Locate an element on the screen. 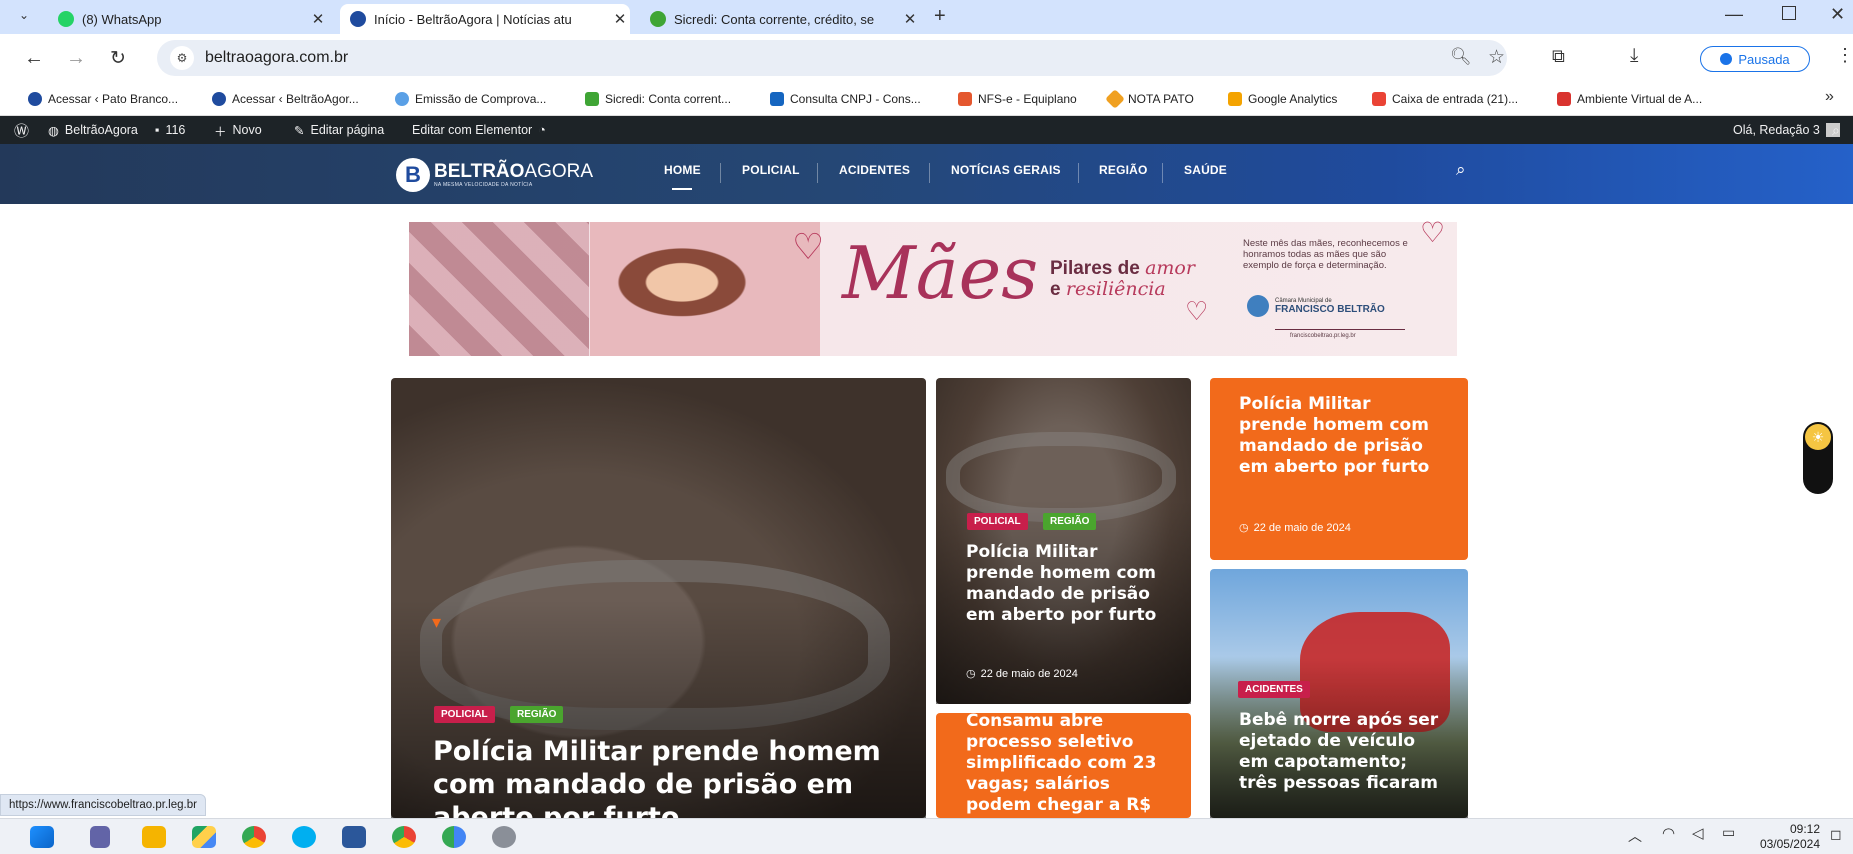 The height and width of the screenshot is (854, 1853). logo-mark-icon: B is located at coordinates (413, 175).